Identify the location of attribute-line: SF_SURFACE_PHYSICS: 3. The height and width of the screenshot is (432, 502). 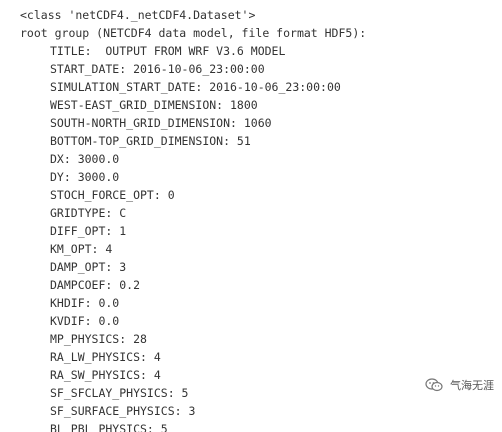
(123, 411).